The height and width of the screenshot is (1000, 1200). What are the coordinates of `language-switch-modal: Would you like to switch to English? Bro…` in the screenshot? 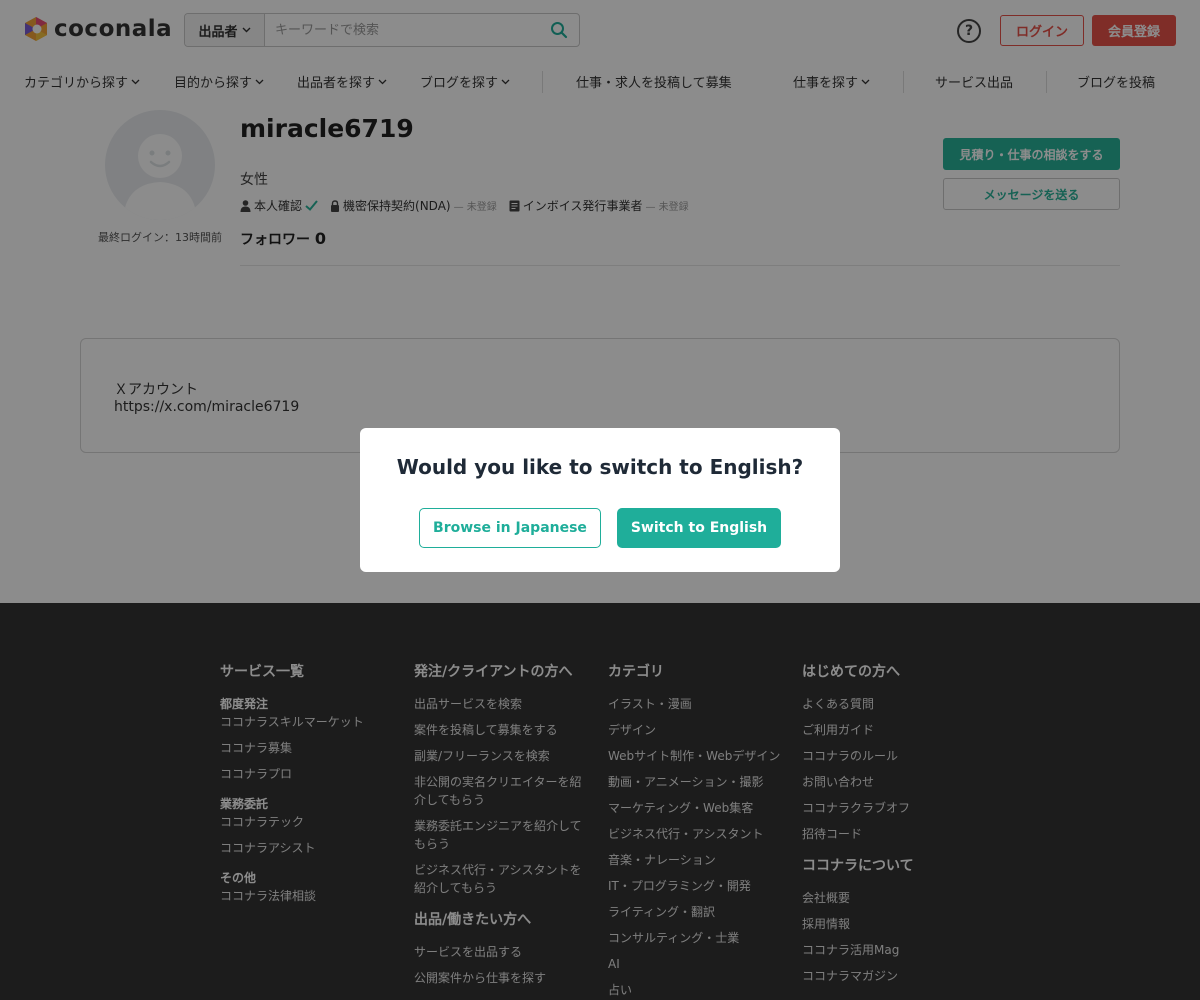 It's located at (600, 500).